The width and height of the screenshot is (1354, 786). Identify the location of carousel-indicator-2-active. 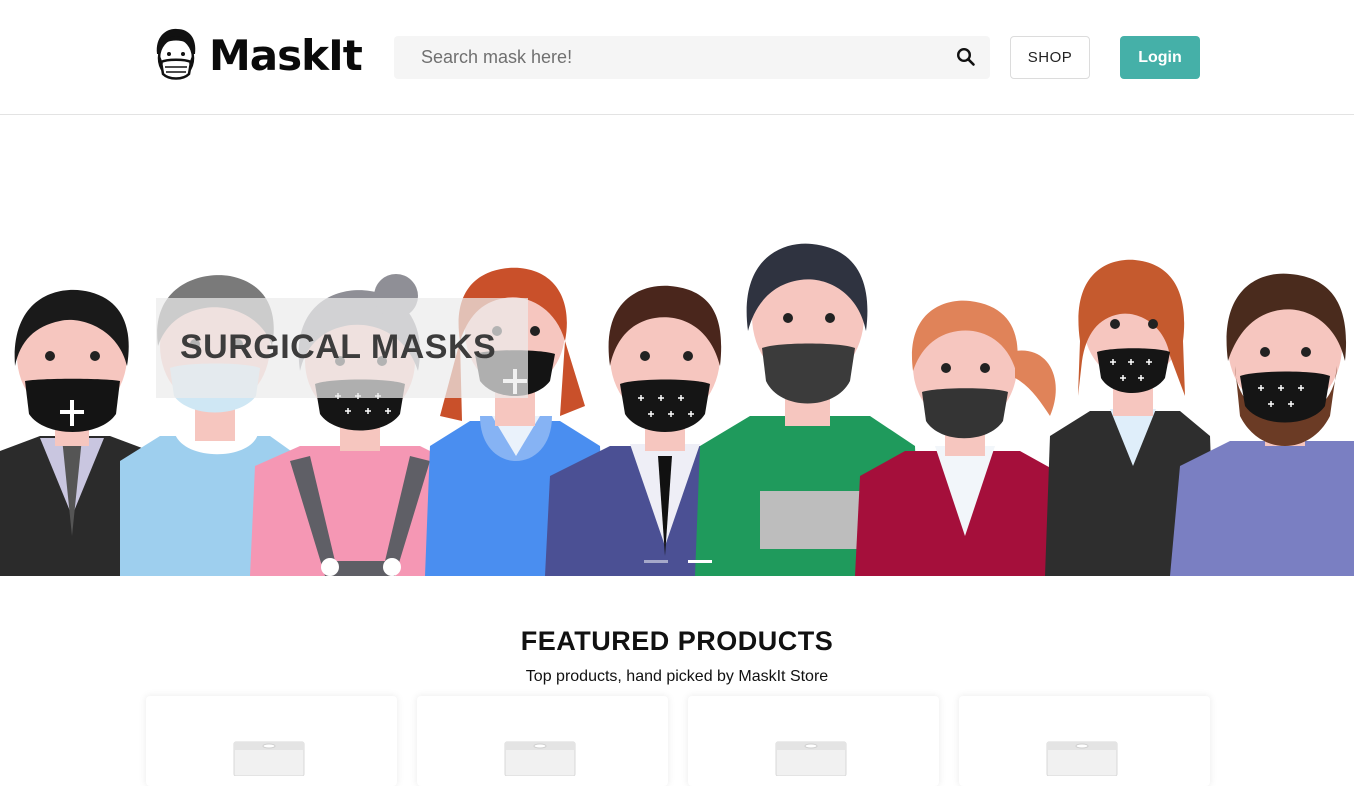
(700, 561).